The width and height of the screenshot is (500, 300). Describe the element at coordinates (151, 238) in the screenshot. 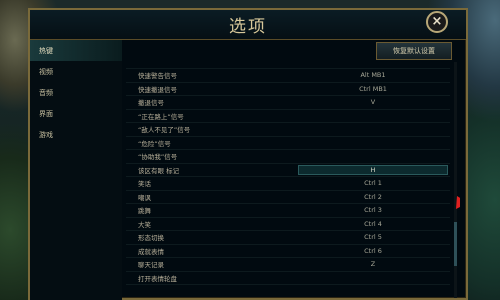

I see `keybind-label: 形态切换` at that location.